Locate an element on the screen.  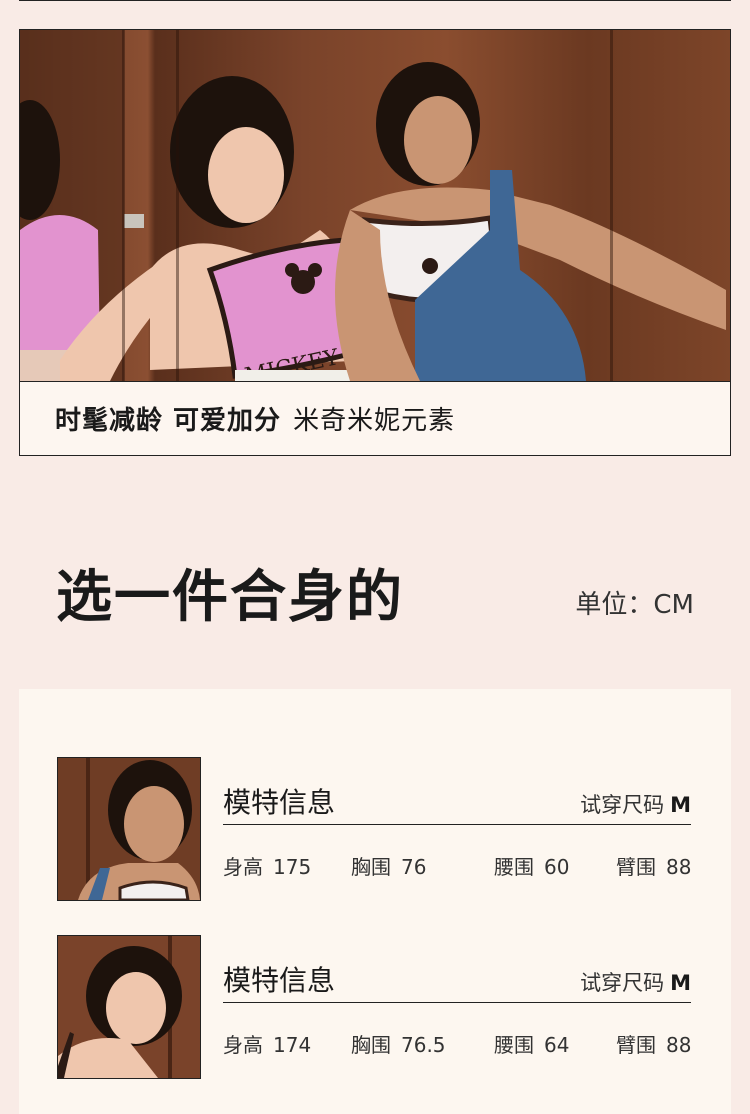
hero-caption: 时髦减龄 可爱加分 米奇米妮元素 is located at coordinates (375, 418).